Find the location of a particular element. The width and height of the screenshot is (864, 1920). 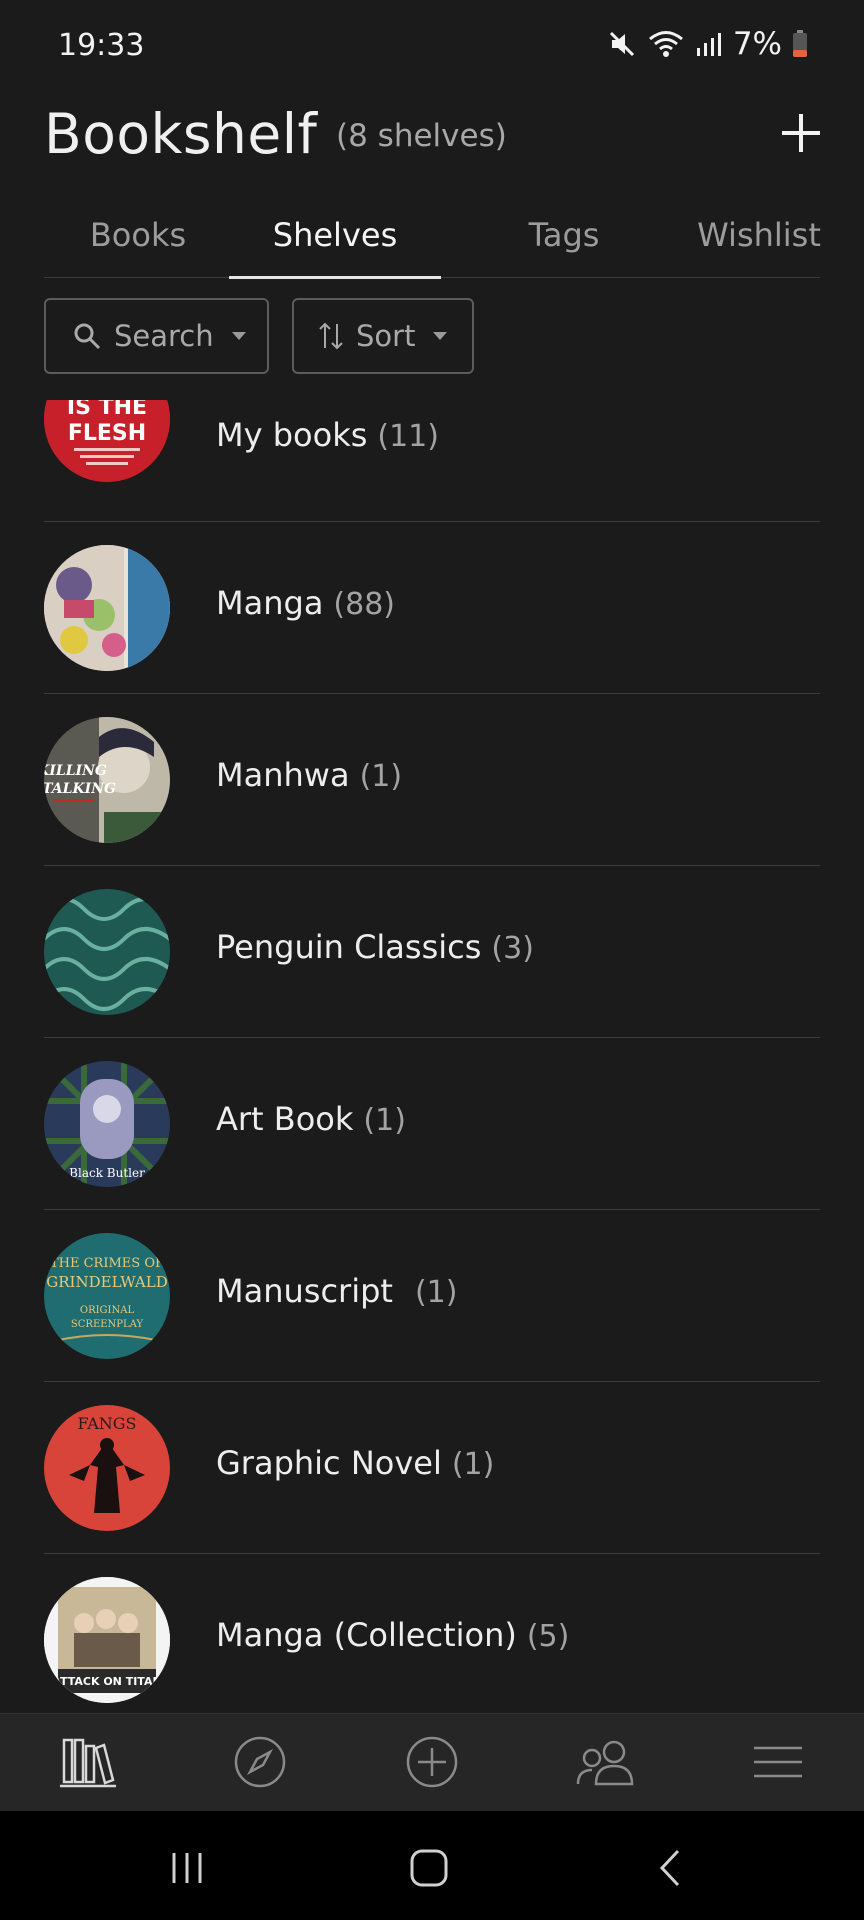

friends-icon is located at coordinates (606, 1762).